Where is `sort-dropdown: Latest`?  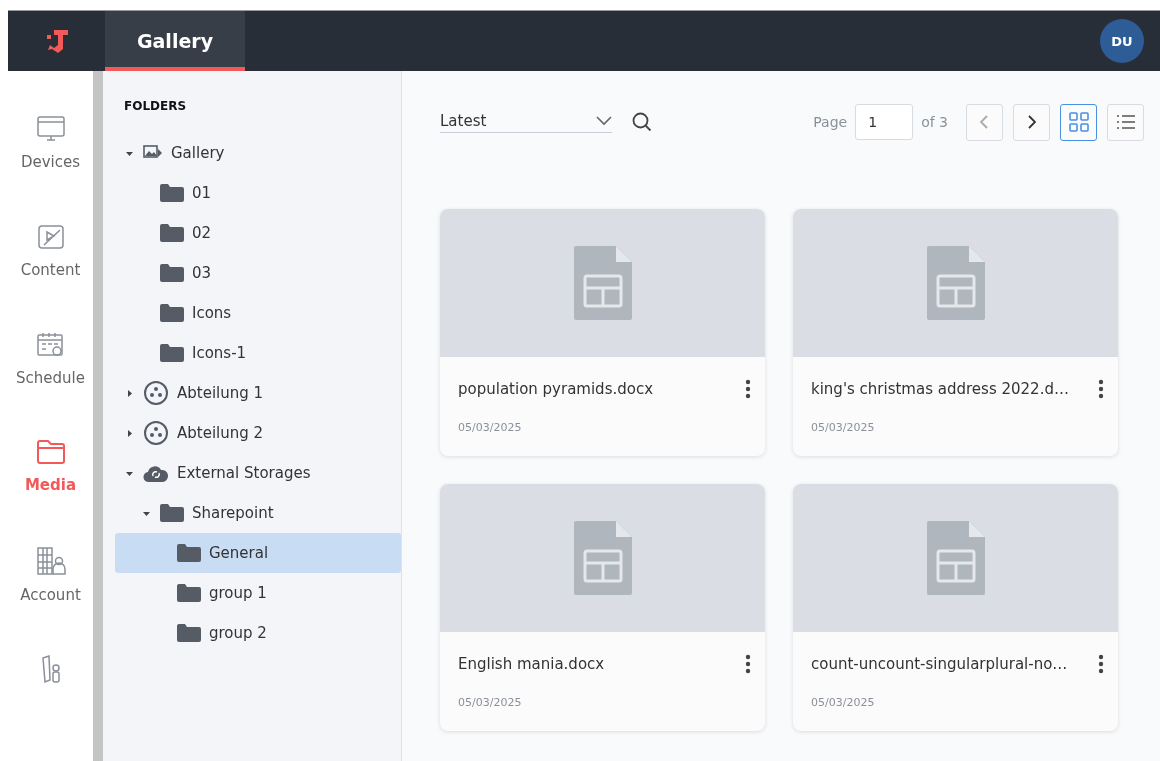
sort-dropdown: Latest is located at coordinates (526, 122).